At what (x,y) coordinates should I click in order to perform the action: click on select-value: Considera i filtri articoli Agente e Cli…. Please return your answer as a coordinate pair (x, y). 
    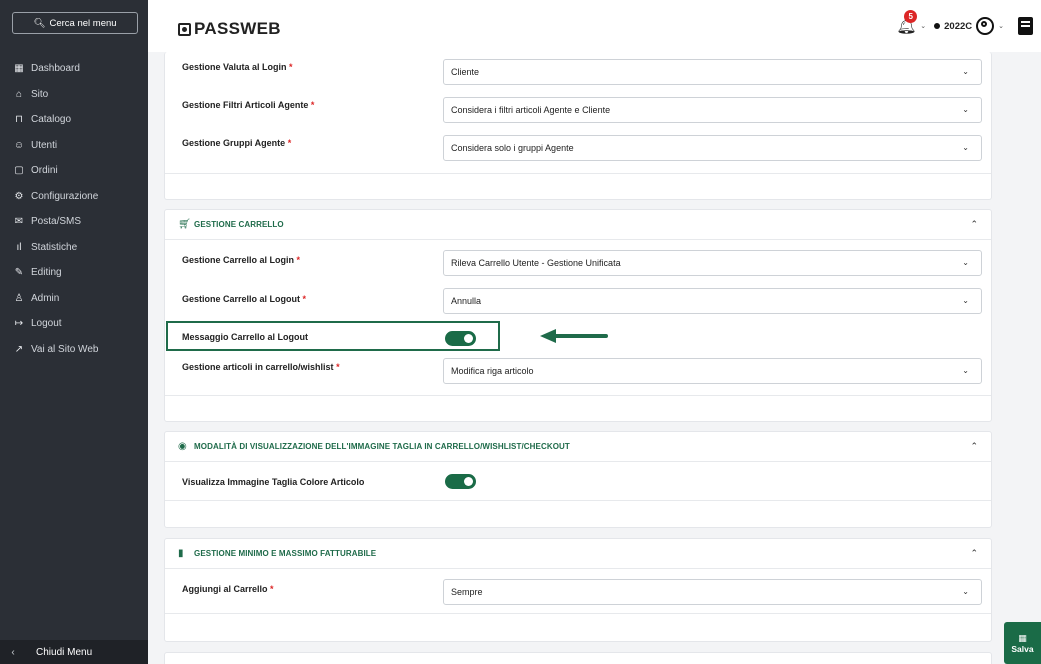
    Looking at the image, I should click on (531, 110).